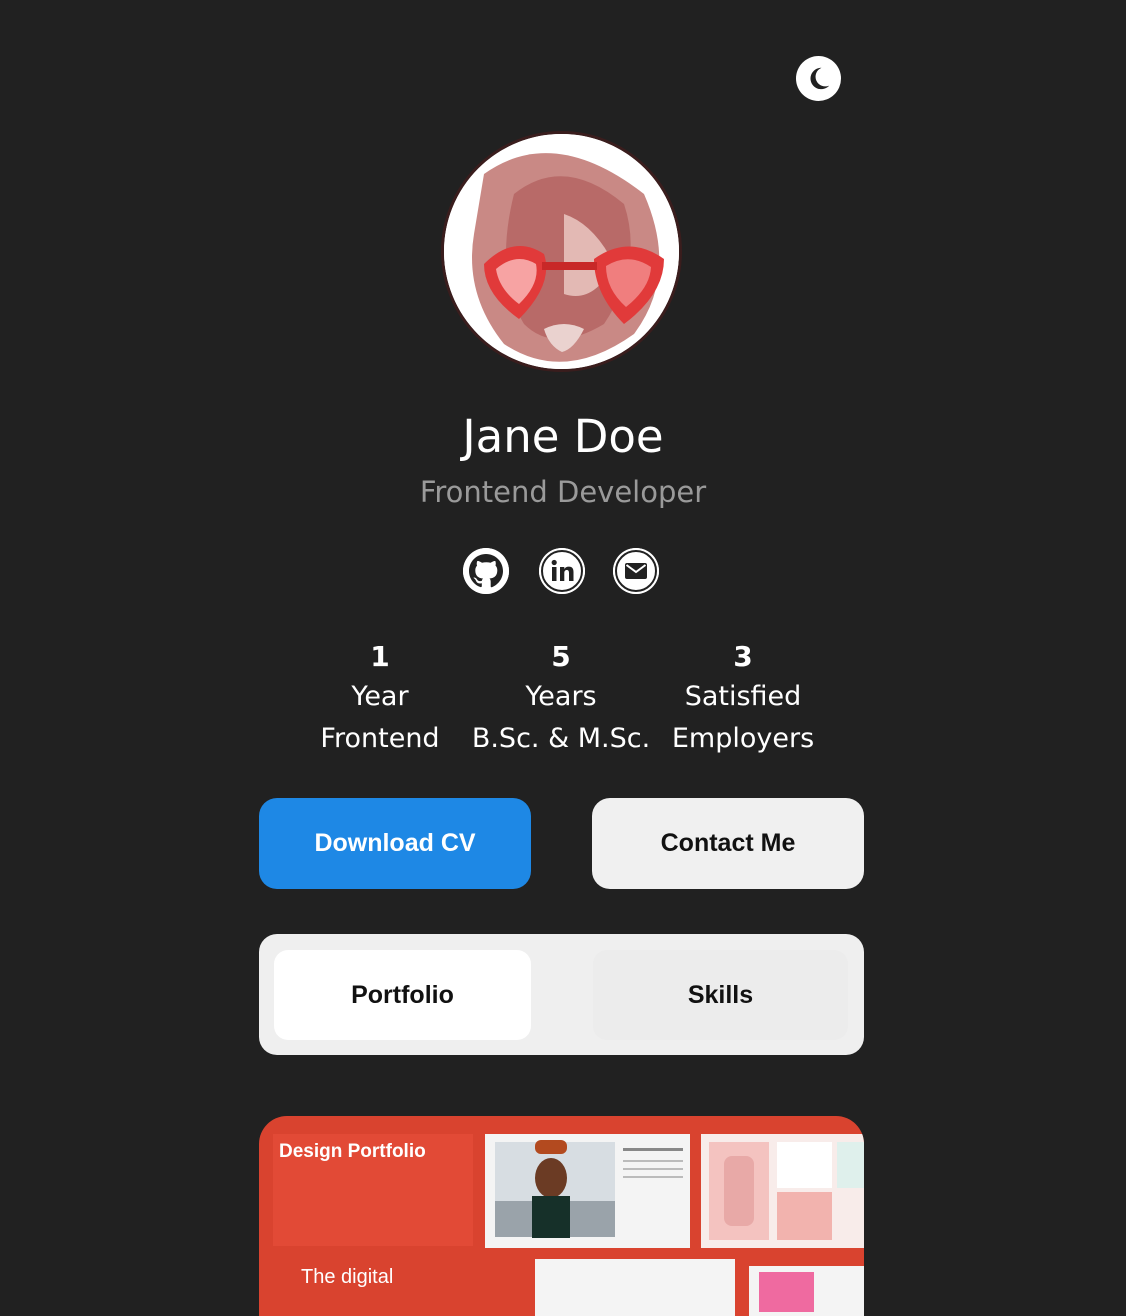 The height and width of the screenshot is (1316, 1126). I want to click on stat-value: 5, so click(561, 656).